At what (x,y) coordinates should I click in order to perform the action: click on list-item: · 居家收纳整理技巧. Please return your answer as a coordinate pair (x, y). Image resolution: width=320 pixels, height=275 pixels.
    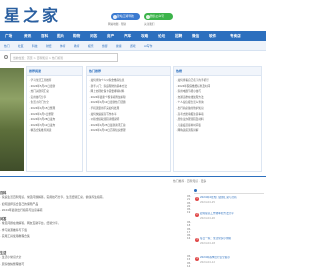
    Looking at the image, I should click on (95, 264).